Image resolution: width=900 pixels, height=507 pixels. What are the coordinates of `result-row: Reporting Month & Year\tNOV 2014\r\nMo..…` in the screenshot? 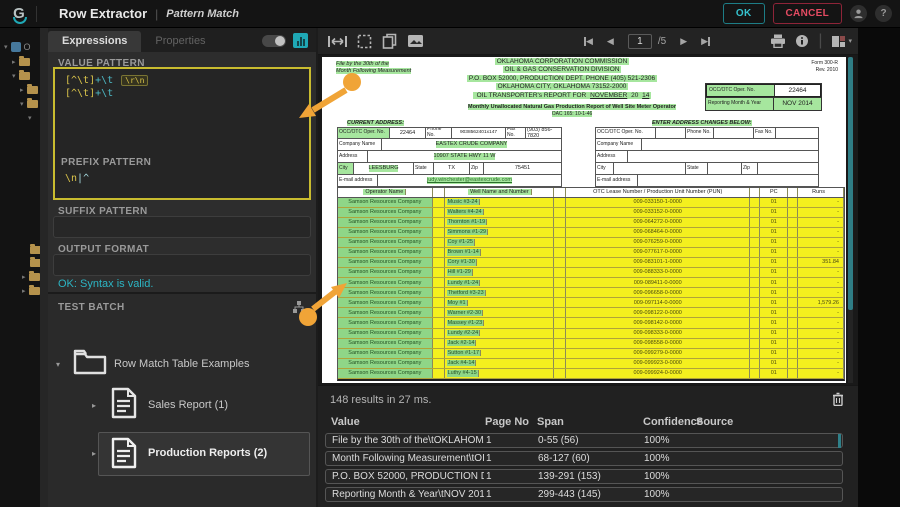 It's located at (584, 494).